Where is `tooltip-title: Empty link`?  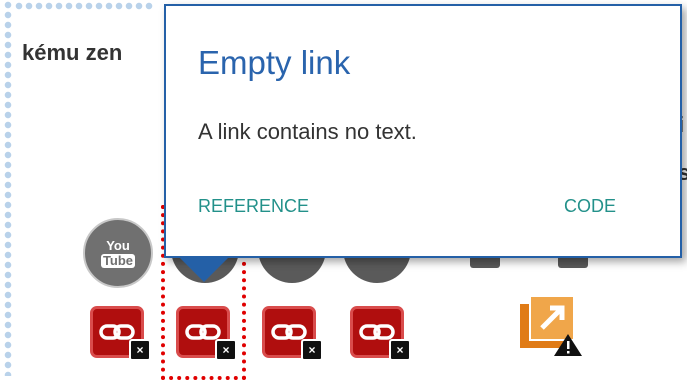 tooltip-title: Empty link is located at coordinates (274, 62).